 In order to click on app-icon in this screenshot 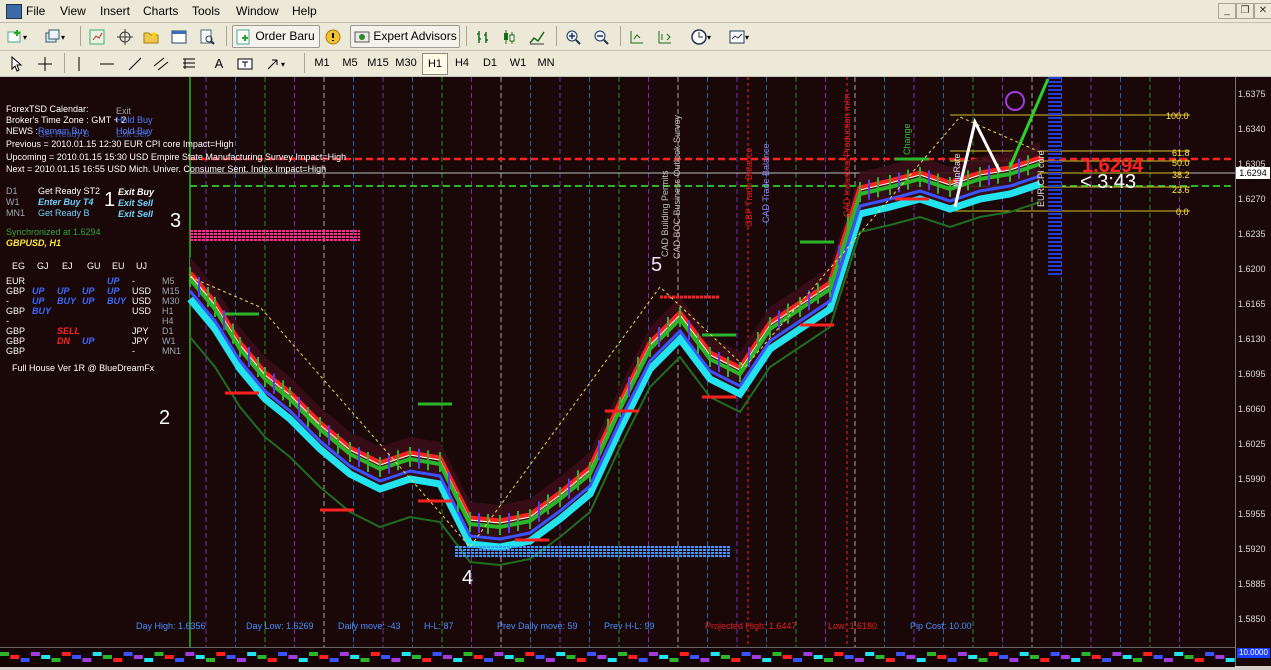, I will do `click(14, 11)`.